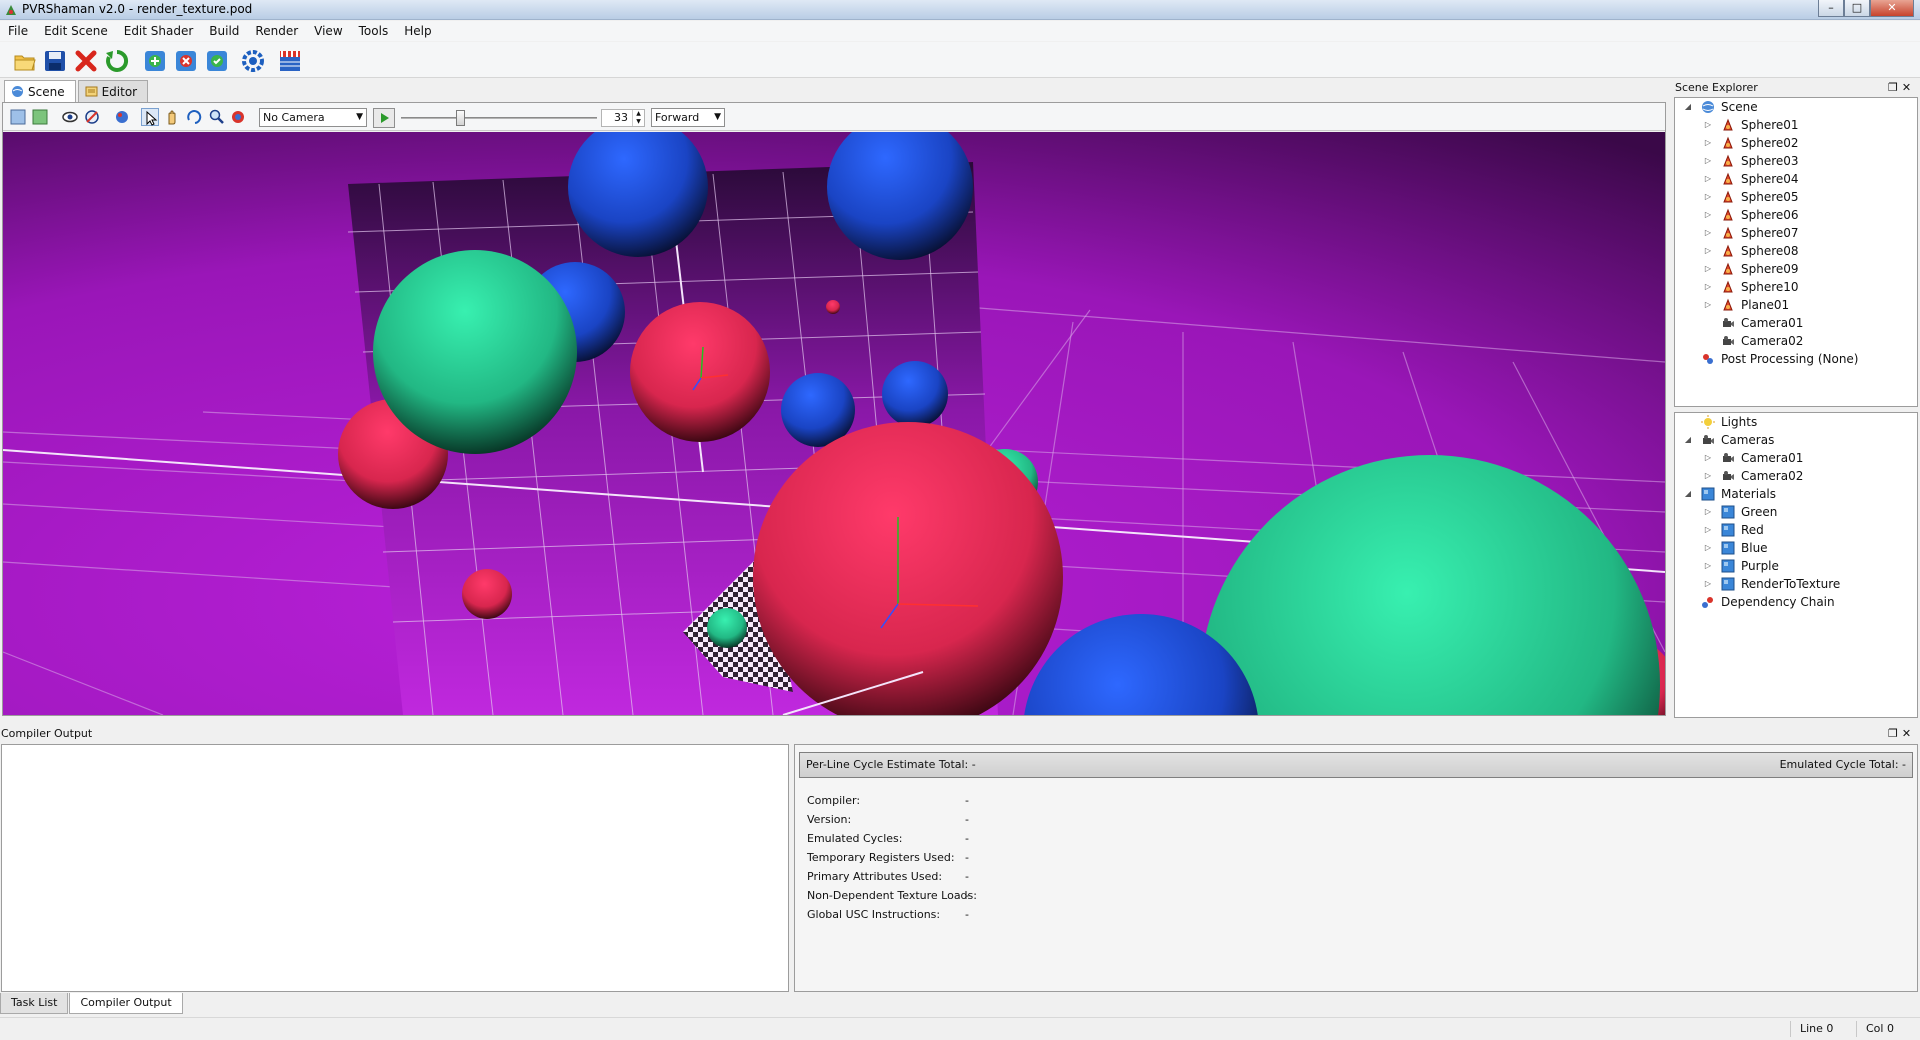 The height and width of the screenshot is (1040, 1920). I want to click on tree-item-sphere08: ▷ Sphere08, so click(1751, 251).